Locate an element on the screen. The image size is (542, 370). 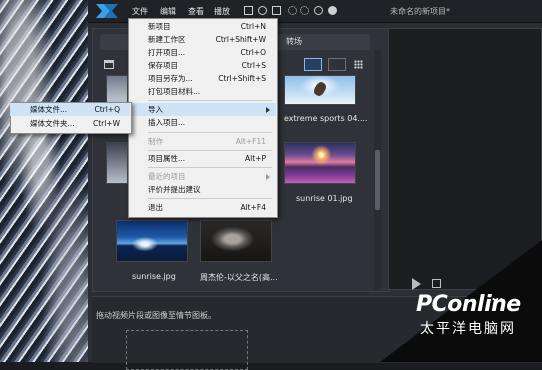
menu-play: 播放 is located at coordinates (222, 11).